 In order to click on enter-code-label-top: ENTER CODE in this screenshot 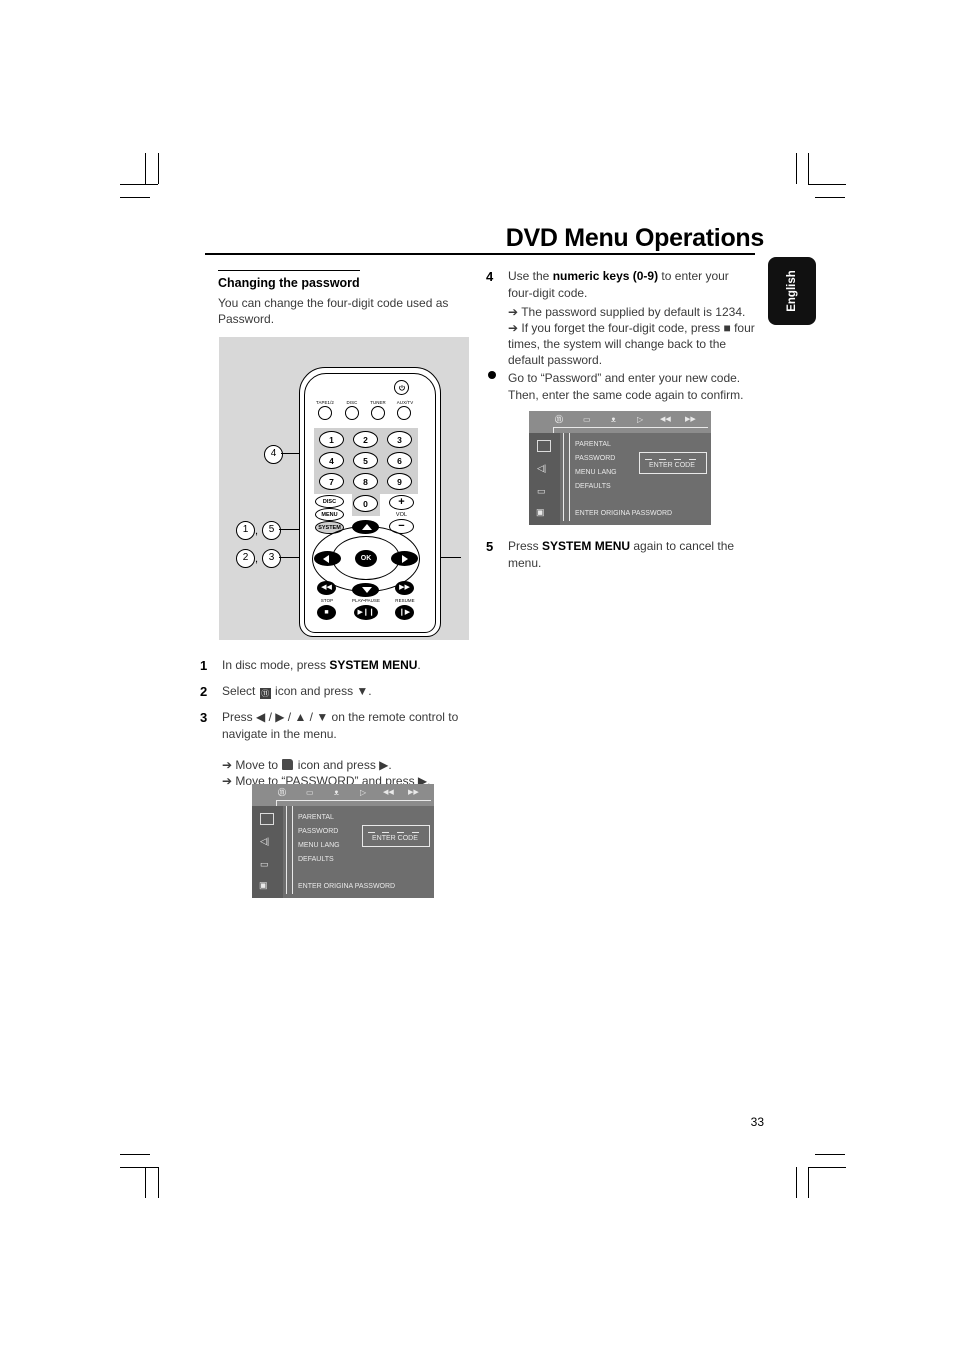, I will do `click(672, 465)`.